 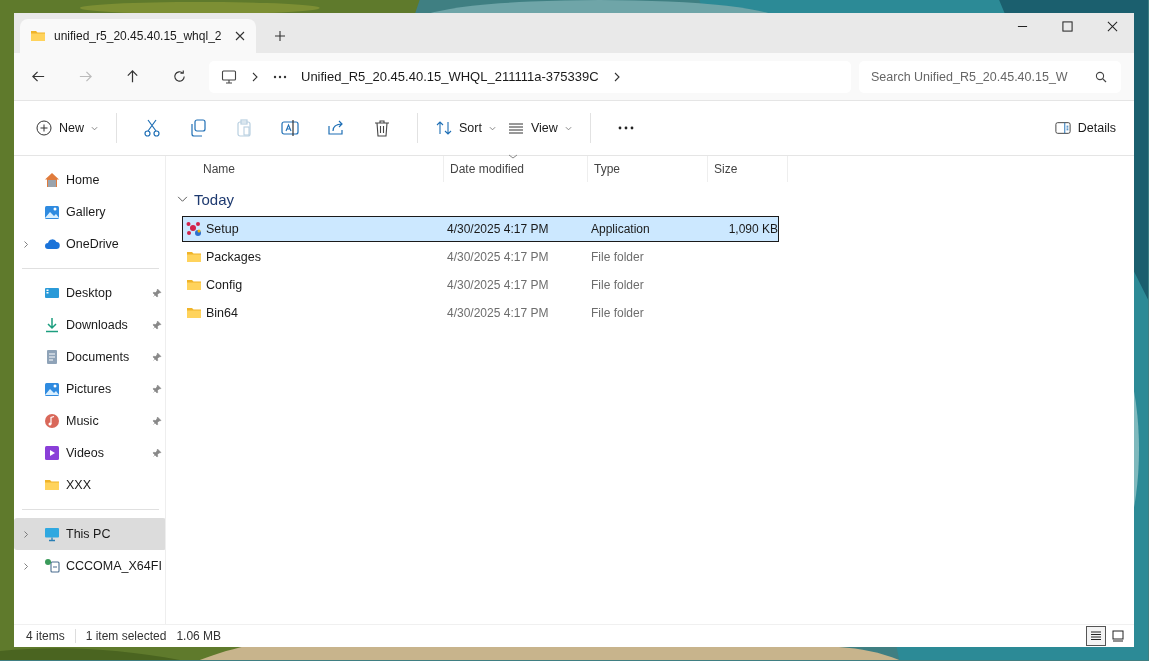 I want to click on tile-icon, so click(x=1118, y=636).